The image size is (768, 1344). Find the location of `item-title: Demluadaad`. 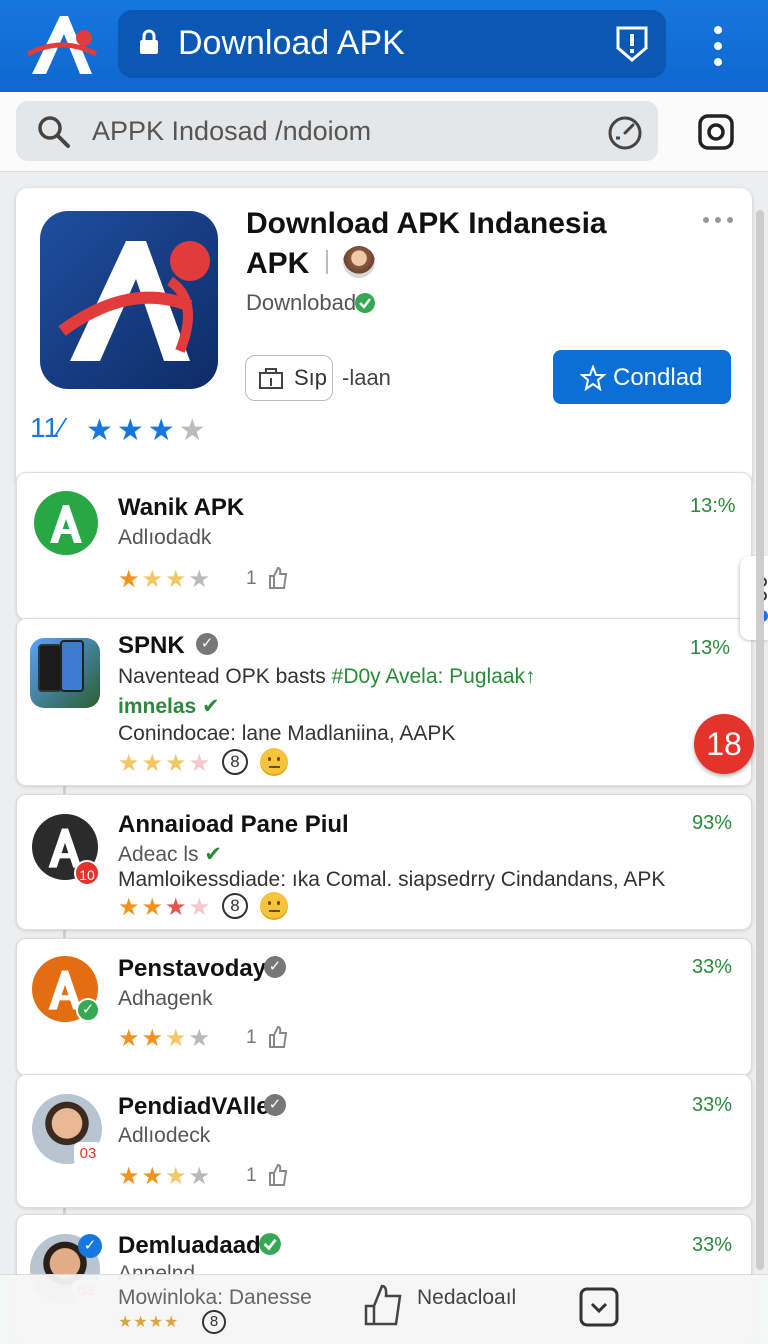

item-title: Demluadaad is located at coordinates (189, 1245).